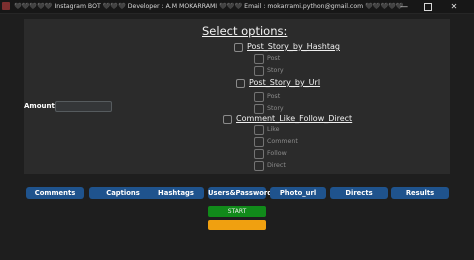  Describe the element at coordinates (6, 6) in the screenshot. I see `app-icon` at that location.